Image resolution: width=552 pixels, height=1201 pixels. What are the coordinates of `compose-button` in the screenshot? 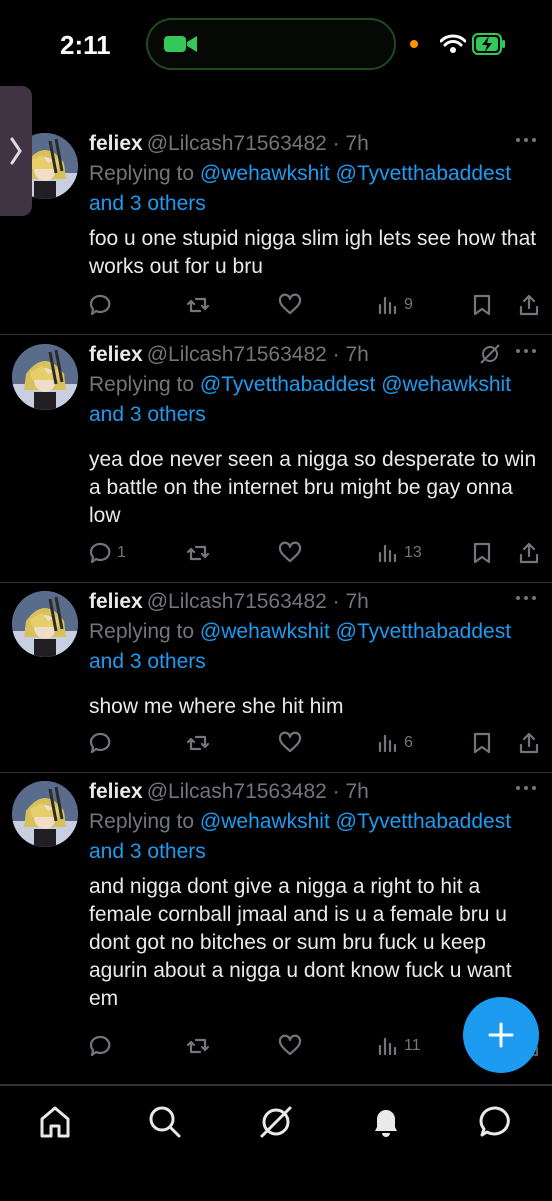 It's located at (501, 1035).